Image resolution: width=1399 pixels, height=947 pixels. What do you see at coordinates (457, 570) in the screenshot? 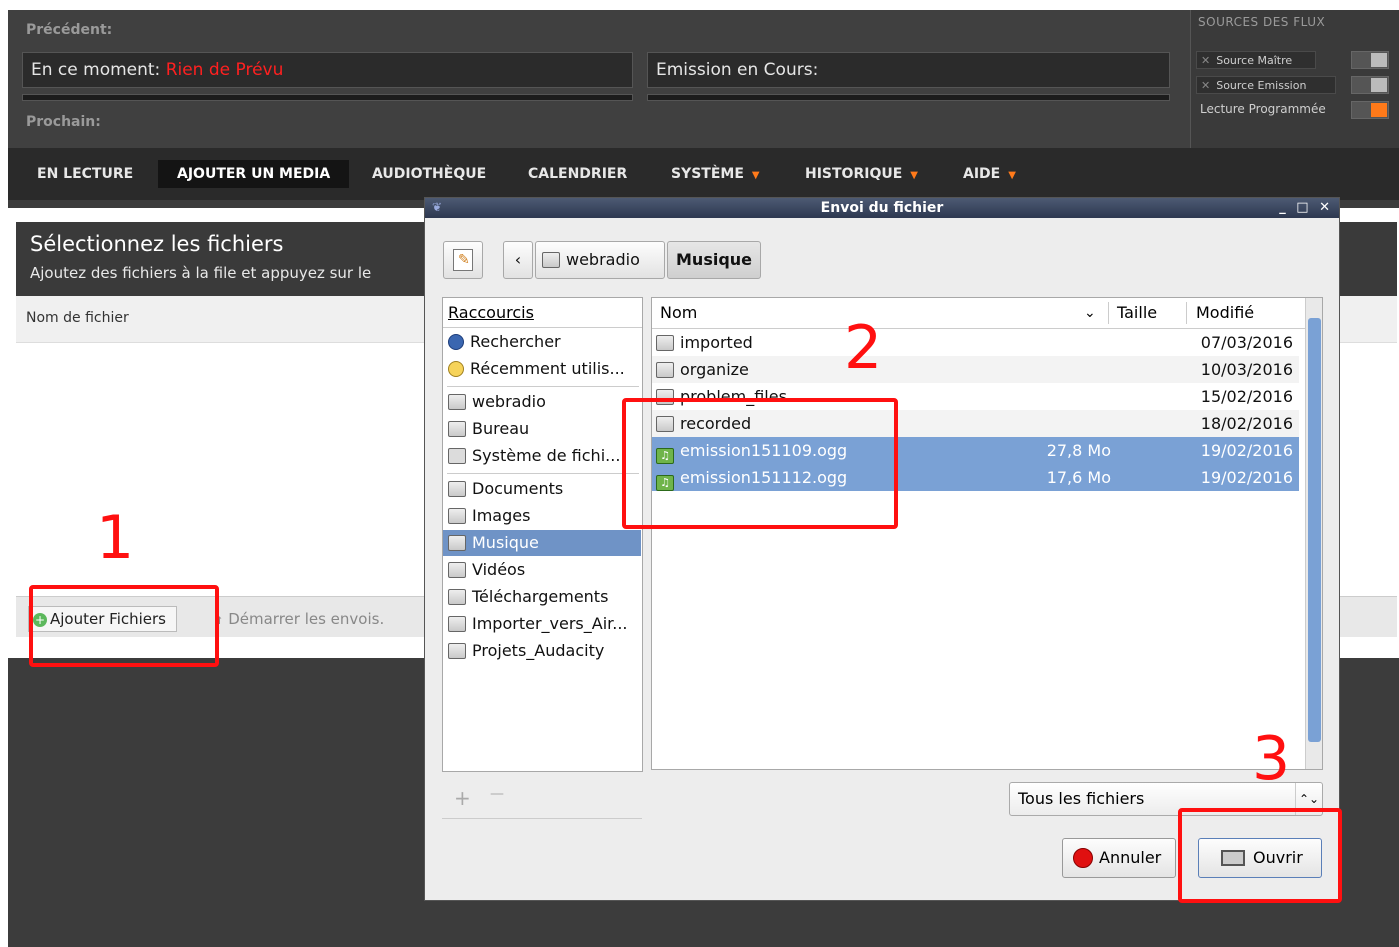
I see `videos-folder-icon` at bounding box center [457, 570].